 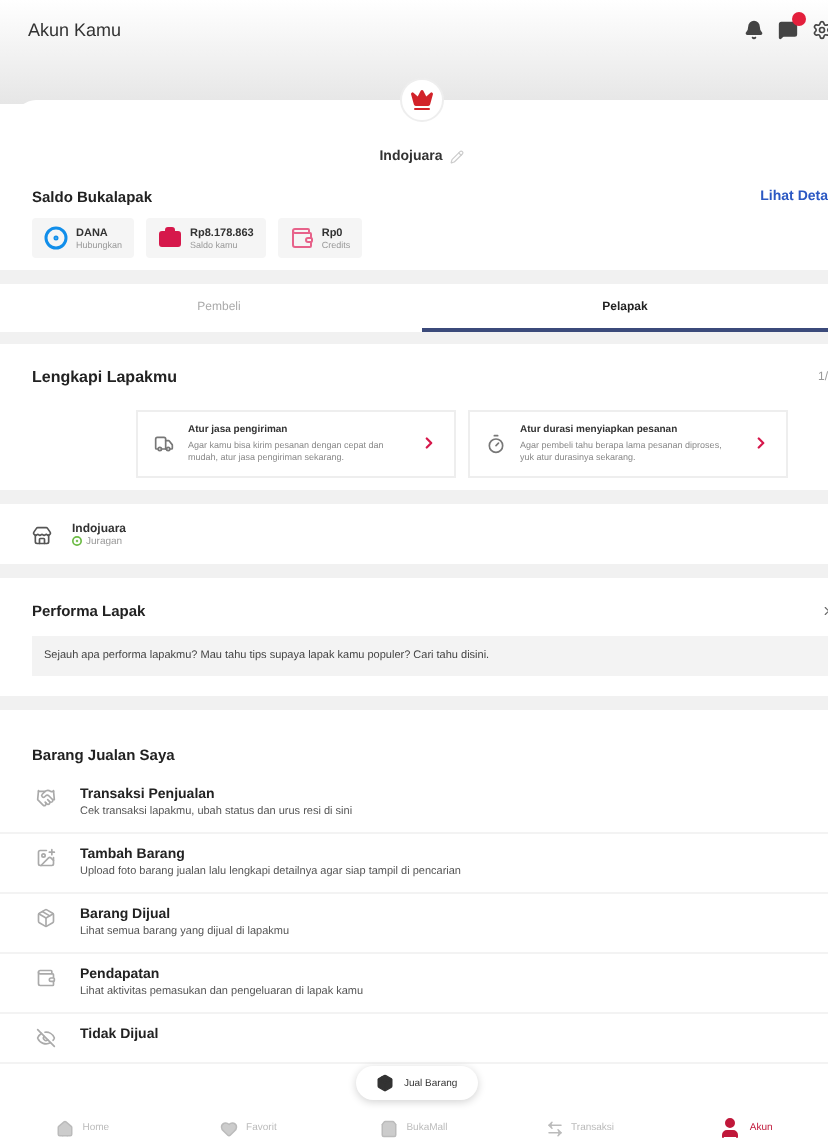 What do you see at coordinates (229, 1128) in the screenshot?
I see `heart-icon` at bounding box center [229, 1128].